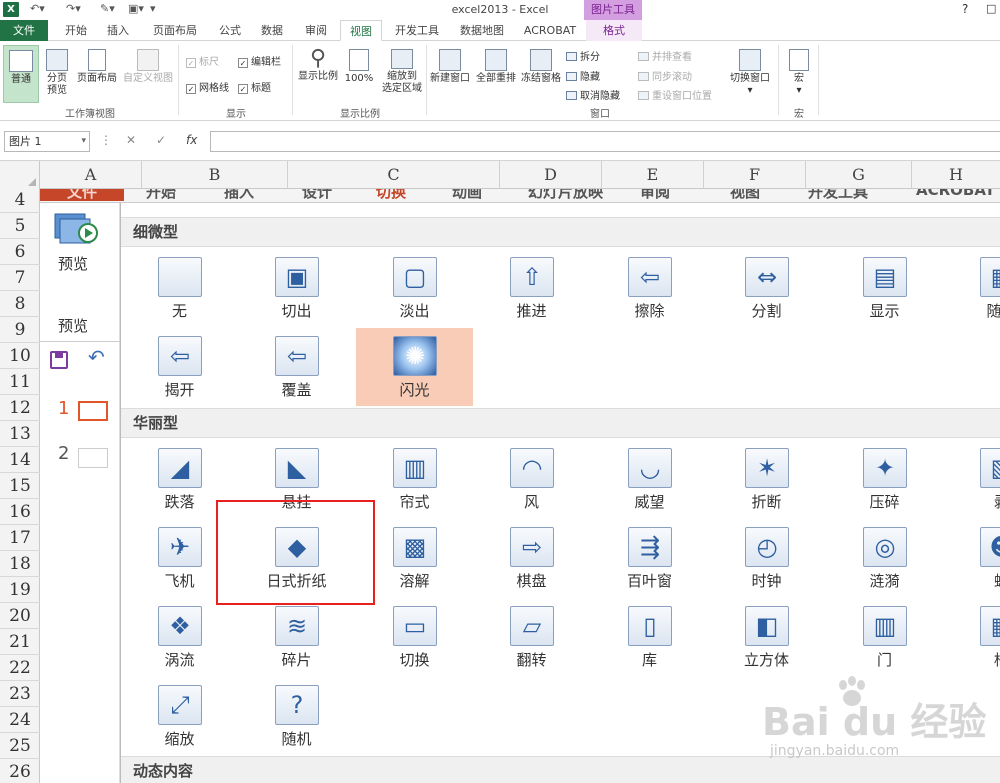  Describe the element at coordinates (76, 30) in the screenshot. I see `tab-home: 开始` at that location.